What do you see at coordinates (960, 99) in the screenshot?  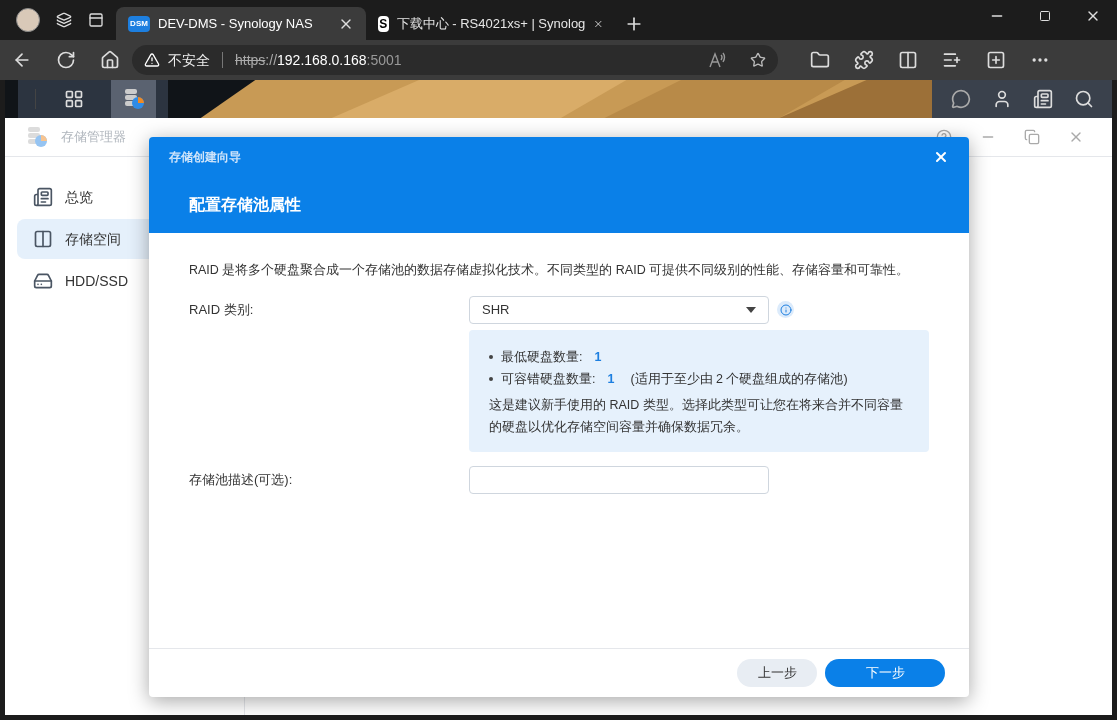 I see `chat-icon` at bounding box center [960, 99].